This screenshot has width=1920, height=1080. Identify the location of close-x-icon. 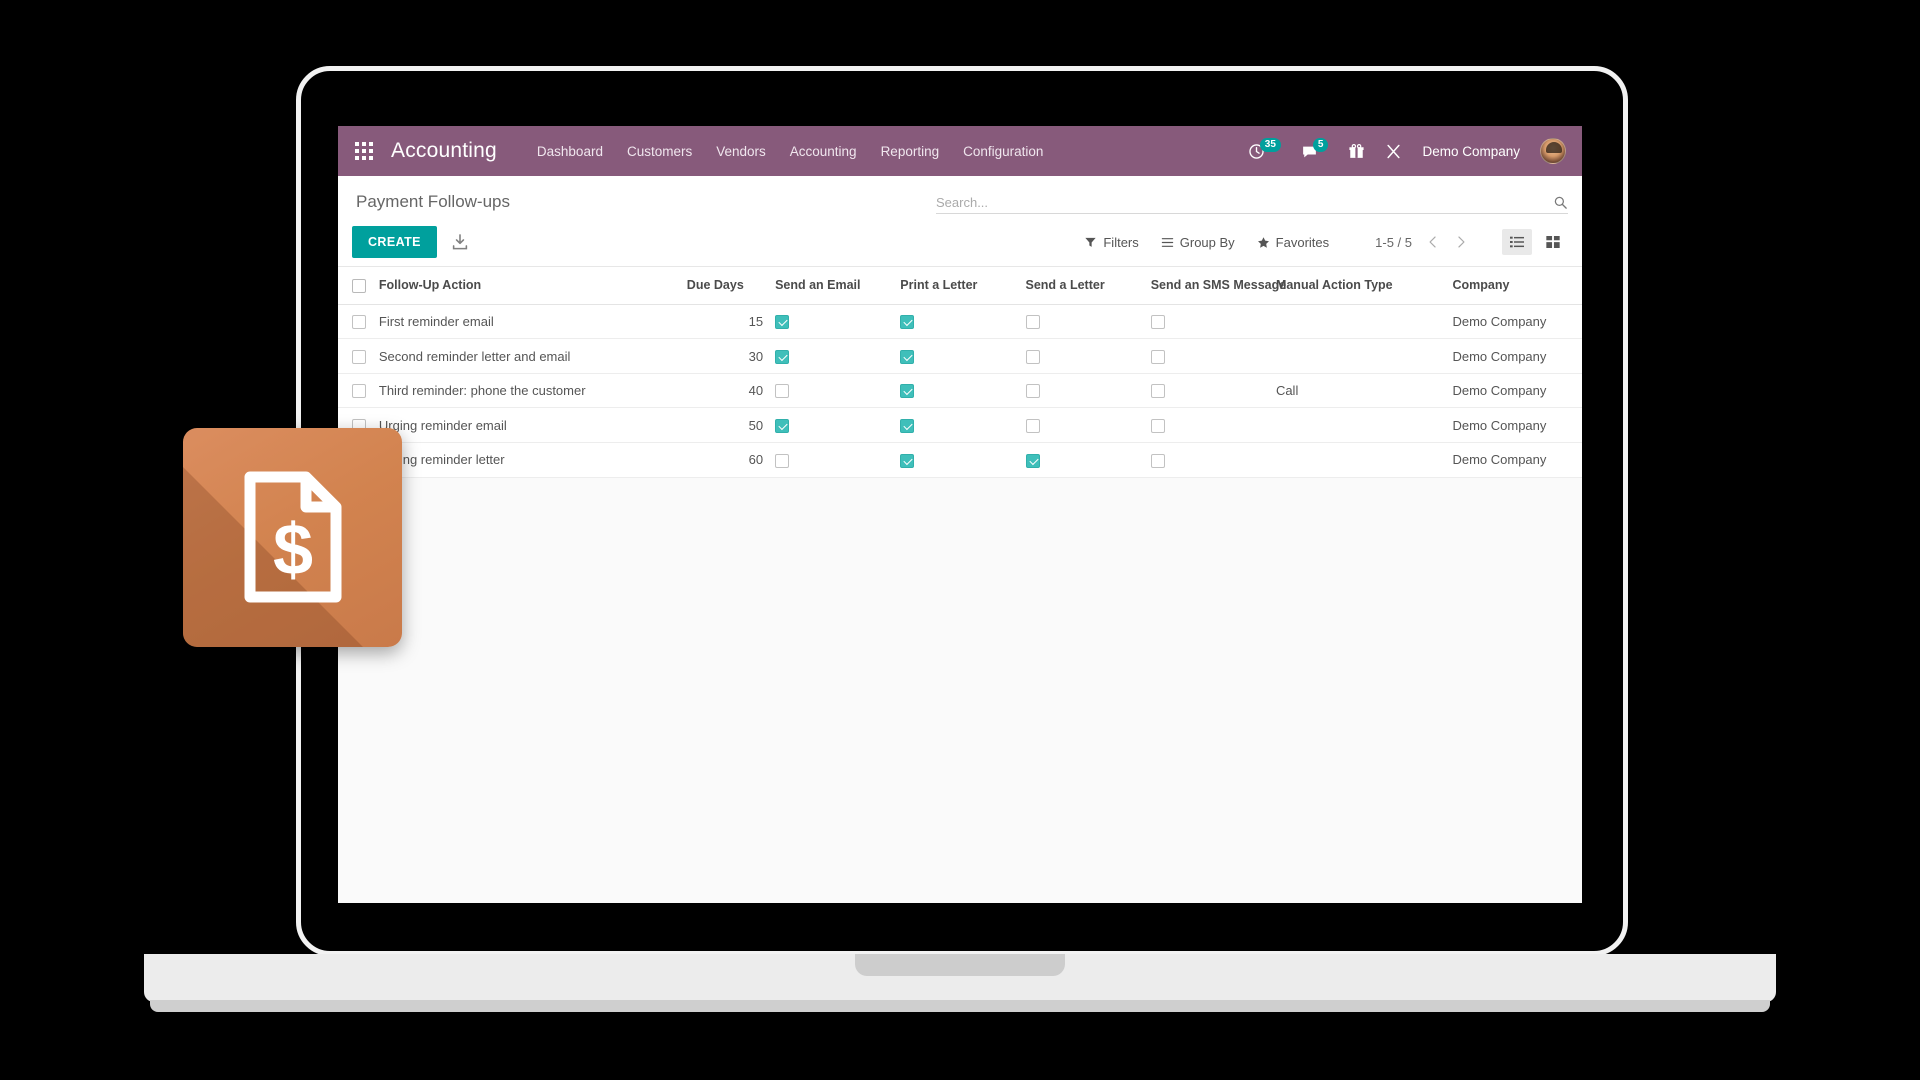
(1393, 151).